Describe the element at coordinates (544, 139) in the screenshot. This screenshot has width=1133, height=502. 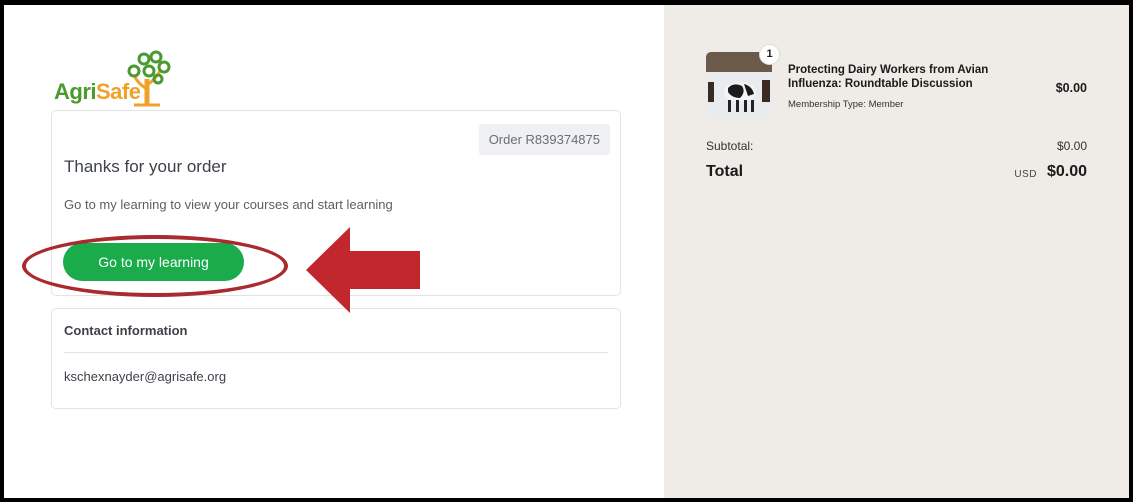
I see `order-number-badge: Order R839374875` at that location.